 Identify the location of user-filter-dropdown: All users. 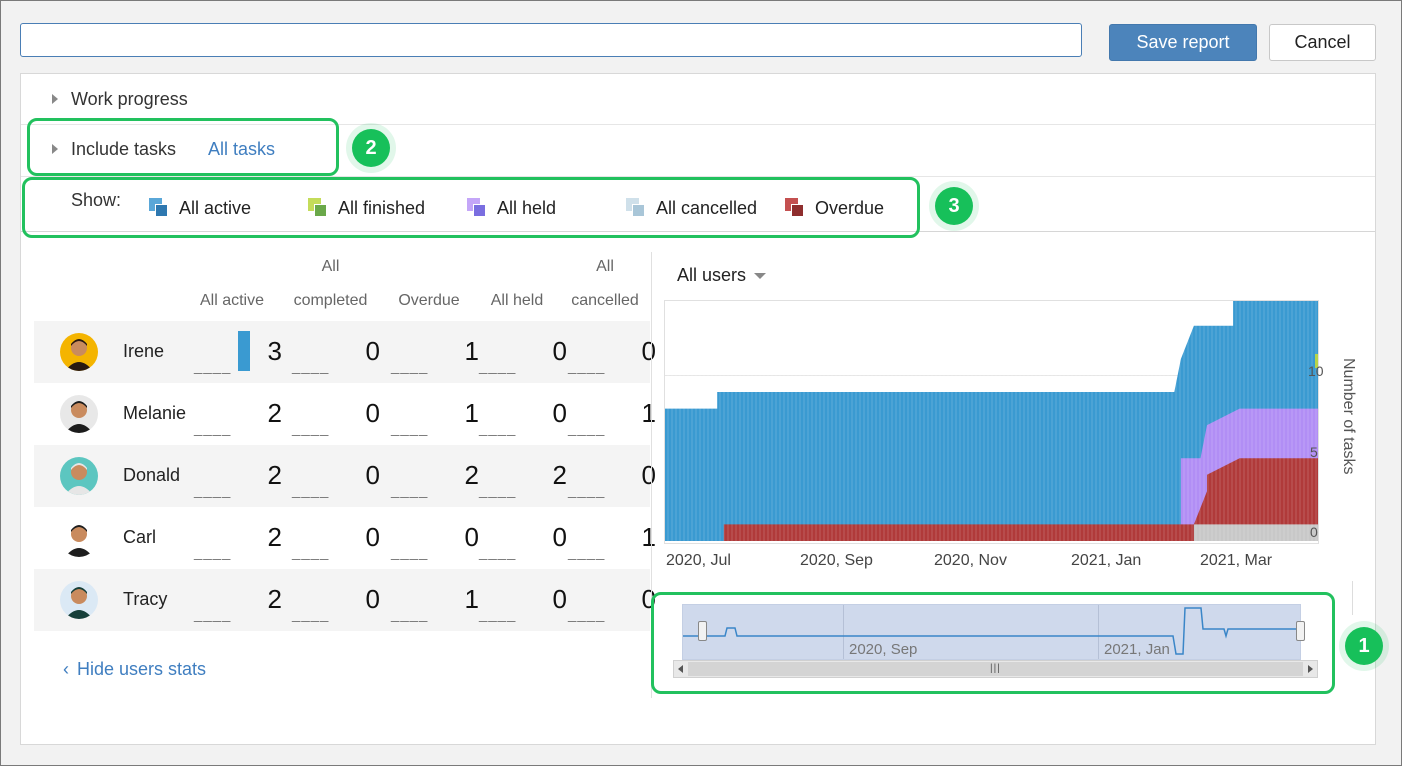
(722, 275).